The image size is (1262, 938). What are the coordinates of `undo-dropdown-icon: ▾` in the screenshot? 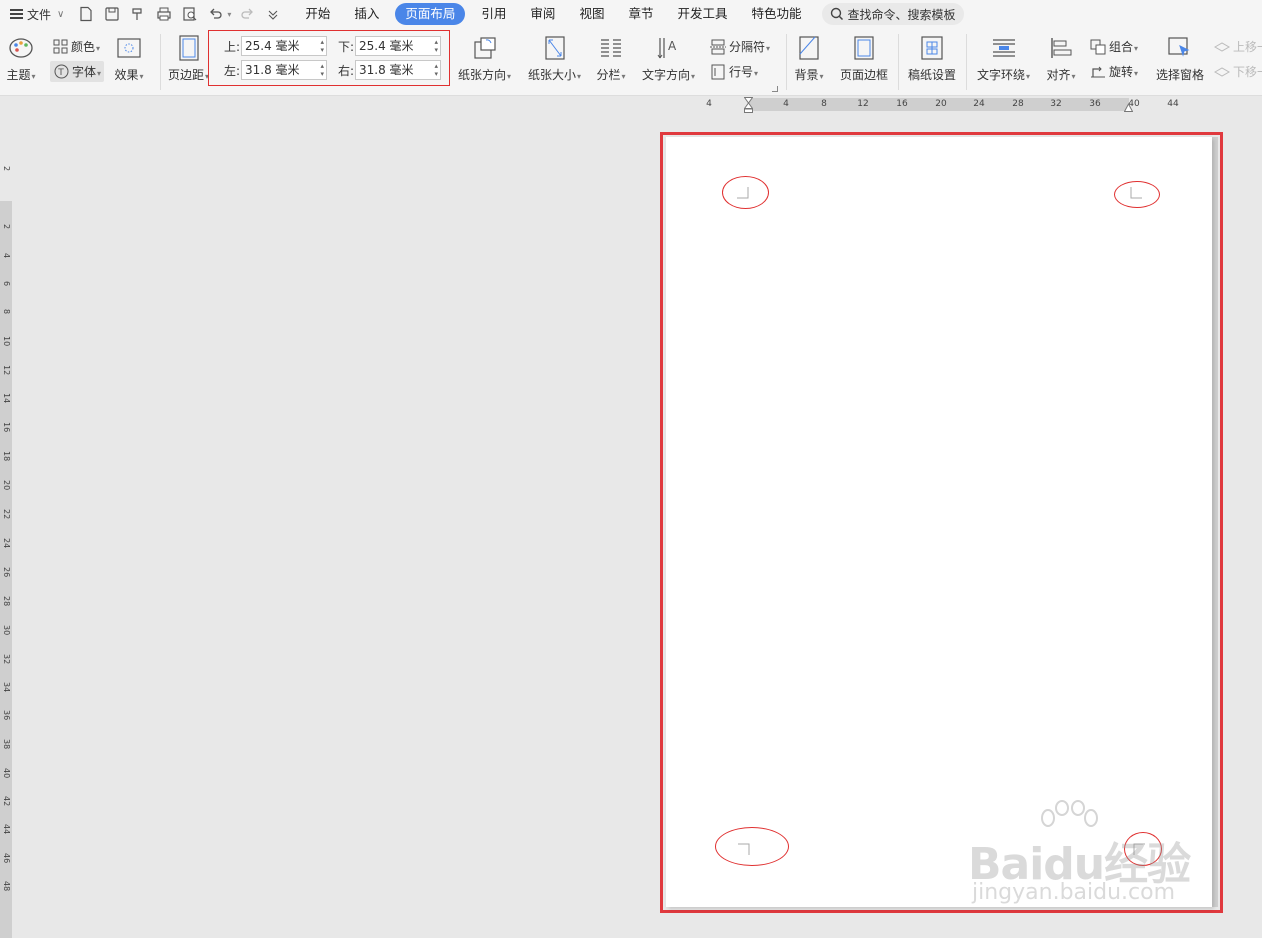 It's located at (229, 14).